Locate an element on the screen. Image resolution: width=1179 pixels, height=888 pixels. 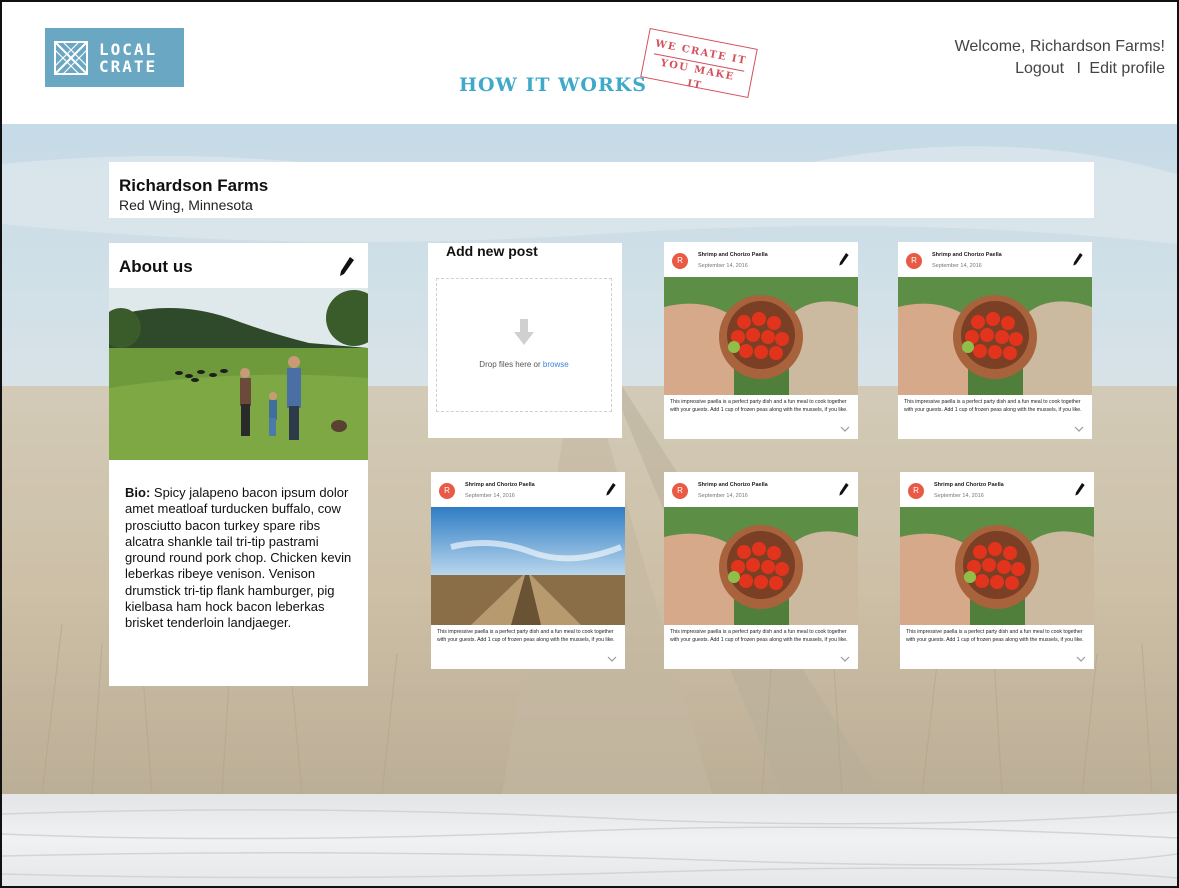
how-it-works-link: HOW IT WORKS is located at coordinates (553, 85).